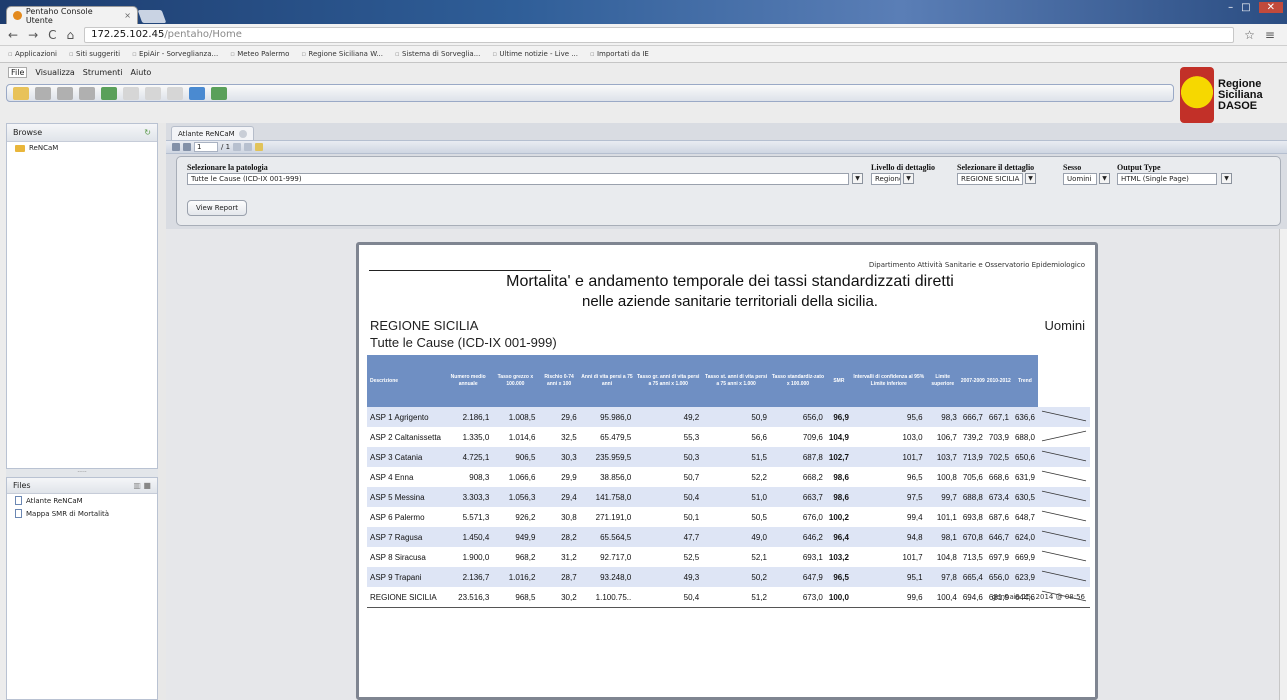 The image size is (1287, 700). I want to click on files-view-toggle-icon: ▥ ■, so click(142, 485).